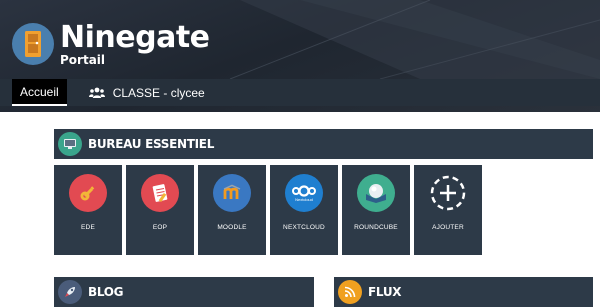  Describe the element at coordinates (232, 227) in the screenshot. I see `tile-label: MOODLE` at that location.